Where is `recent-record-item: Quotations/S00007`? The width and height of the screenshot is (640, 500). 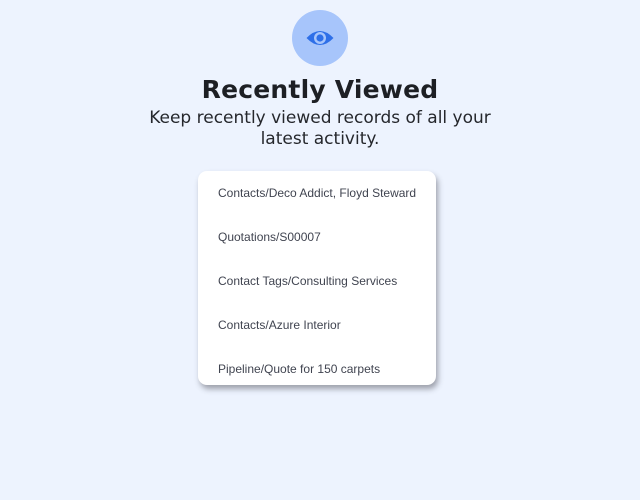 recent-record-item: Quotations/S00007 is located at coordinates (269, 237).